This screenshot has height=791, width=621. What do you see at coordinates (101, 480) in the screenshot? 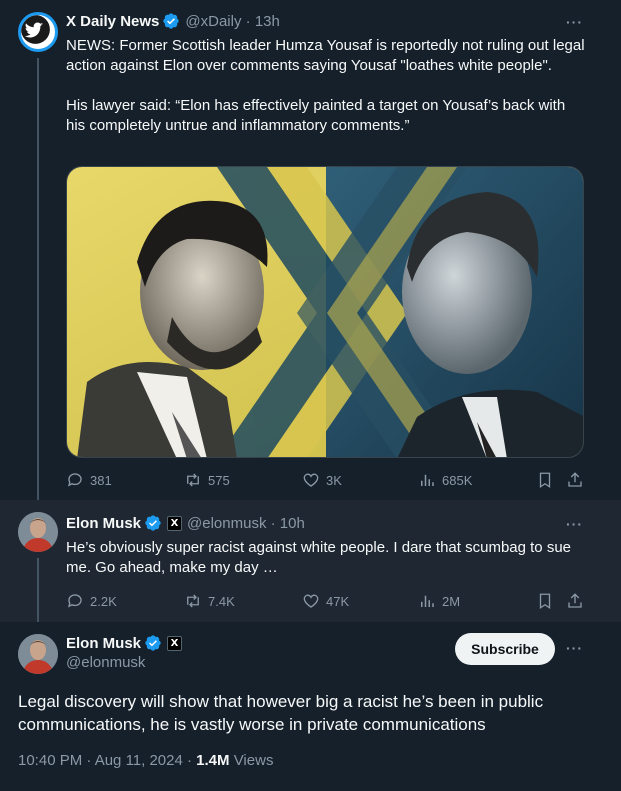
I see `reply-count: 381` at bounding box center [101, 480].